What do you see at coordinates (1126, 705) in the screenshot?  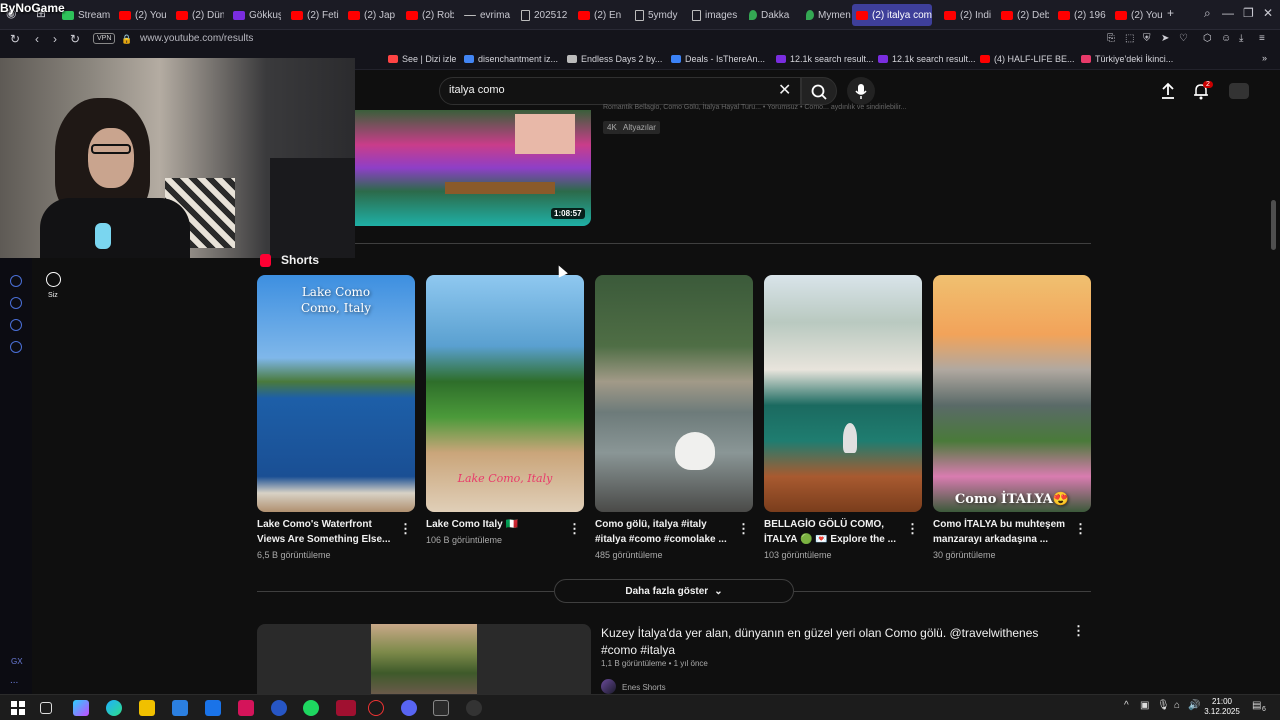 I see `tray-expand-icon: ^` at bounding box center [1126, 705].